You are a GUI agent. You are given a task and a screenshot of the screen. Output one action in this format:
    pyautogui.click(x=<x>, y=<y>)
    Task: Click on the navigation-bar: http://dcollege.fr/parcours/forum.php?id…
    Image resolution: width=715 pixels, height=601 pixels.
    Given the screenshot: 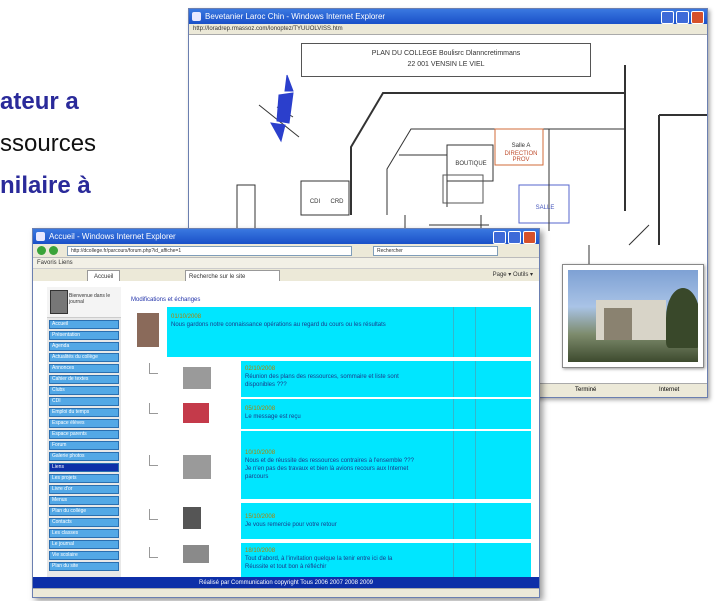 What is the action you would take?
    pyautogui.click(x=286, y=251)
    